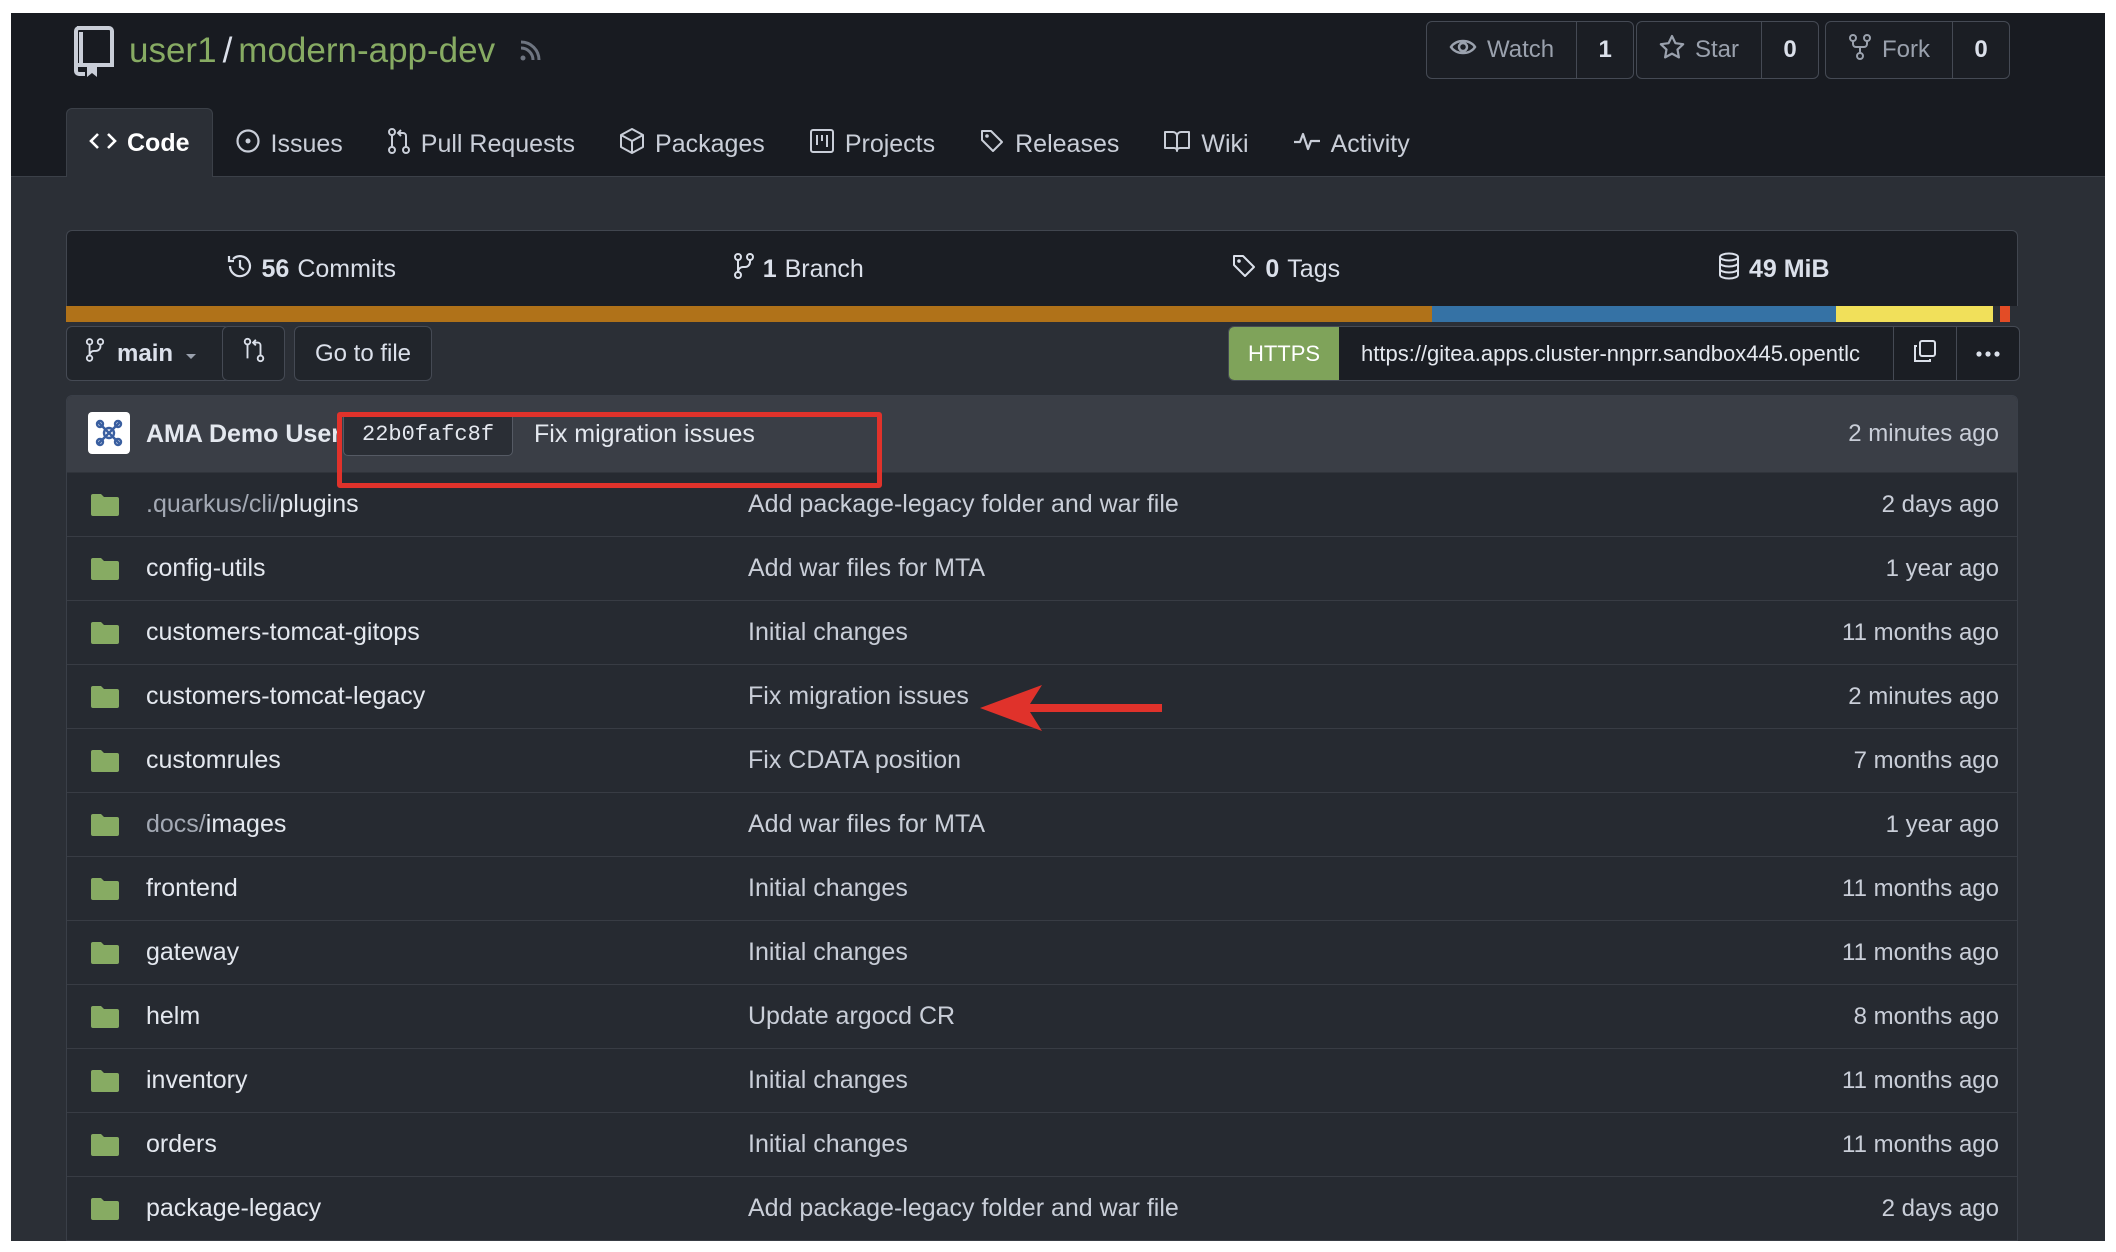 The width and height of the screenshot is (2116, 1252). What do you see at coordinates (109, 433) in the screenshot?
I see `avatar` at bounding box center [109, 433].